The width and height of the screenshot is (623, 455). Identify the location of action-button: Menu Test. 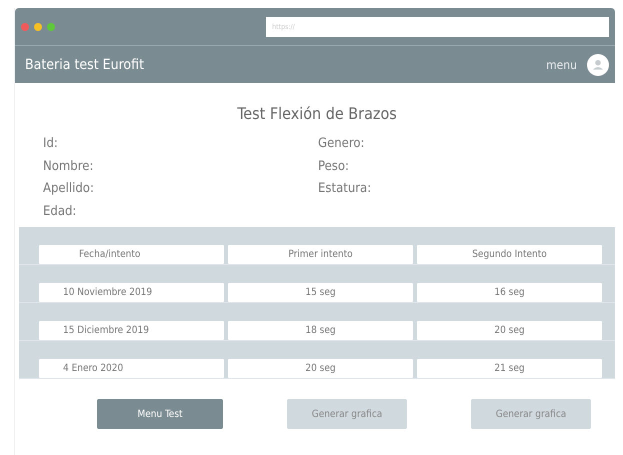
(160, 414).